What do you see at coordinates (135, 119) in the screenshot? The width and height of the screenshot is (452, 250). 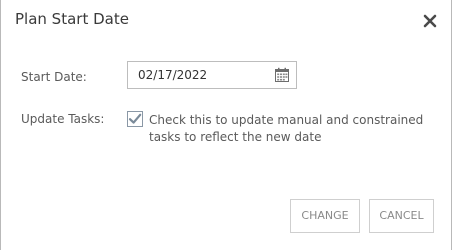 I see `update-tasks-checkbox` at bounding box center [135, 119].